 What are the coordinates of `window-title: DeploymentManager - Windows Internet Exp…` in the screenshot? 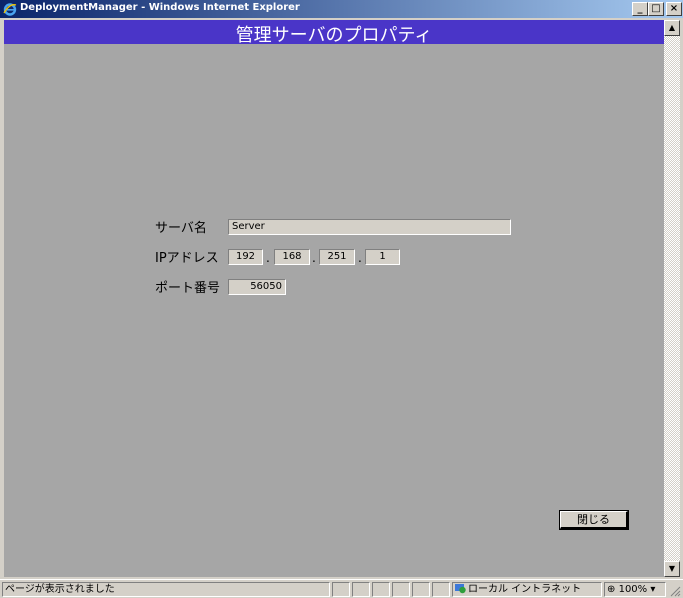 It's located at (160, 7).